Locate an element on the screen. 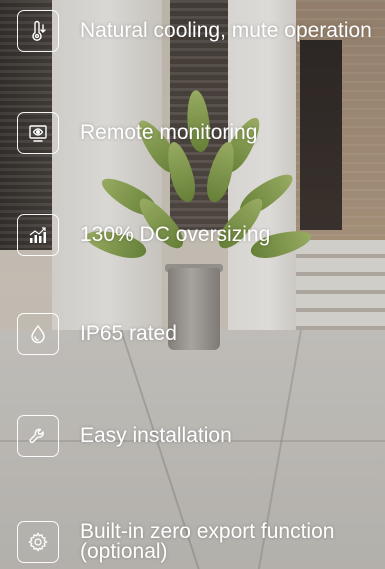 The image size is (385, 569). wrench-icon is located at coordinates (38, 436).